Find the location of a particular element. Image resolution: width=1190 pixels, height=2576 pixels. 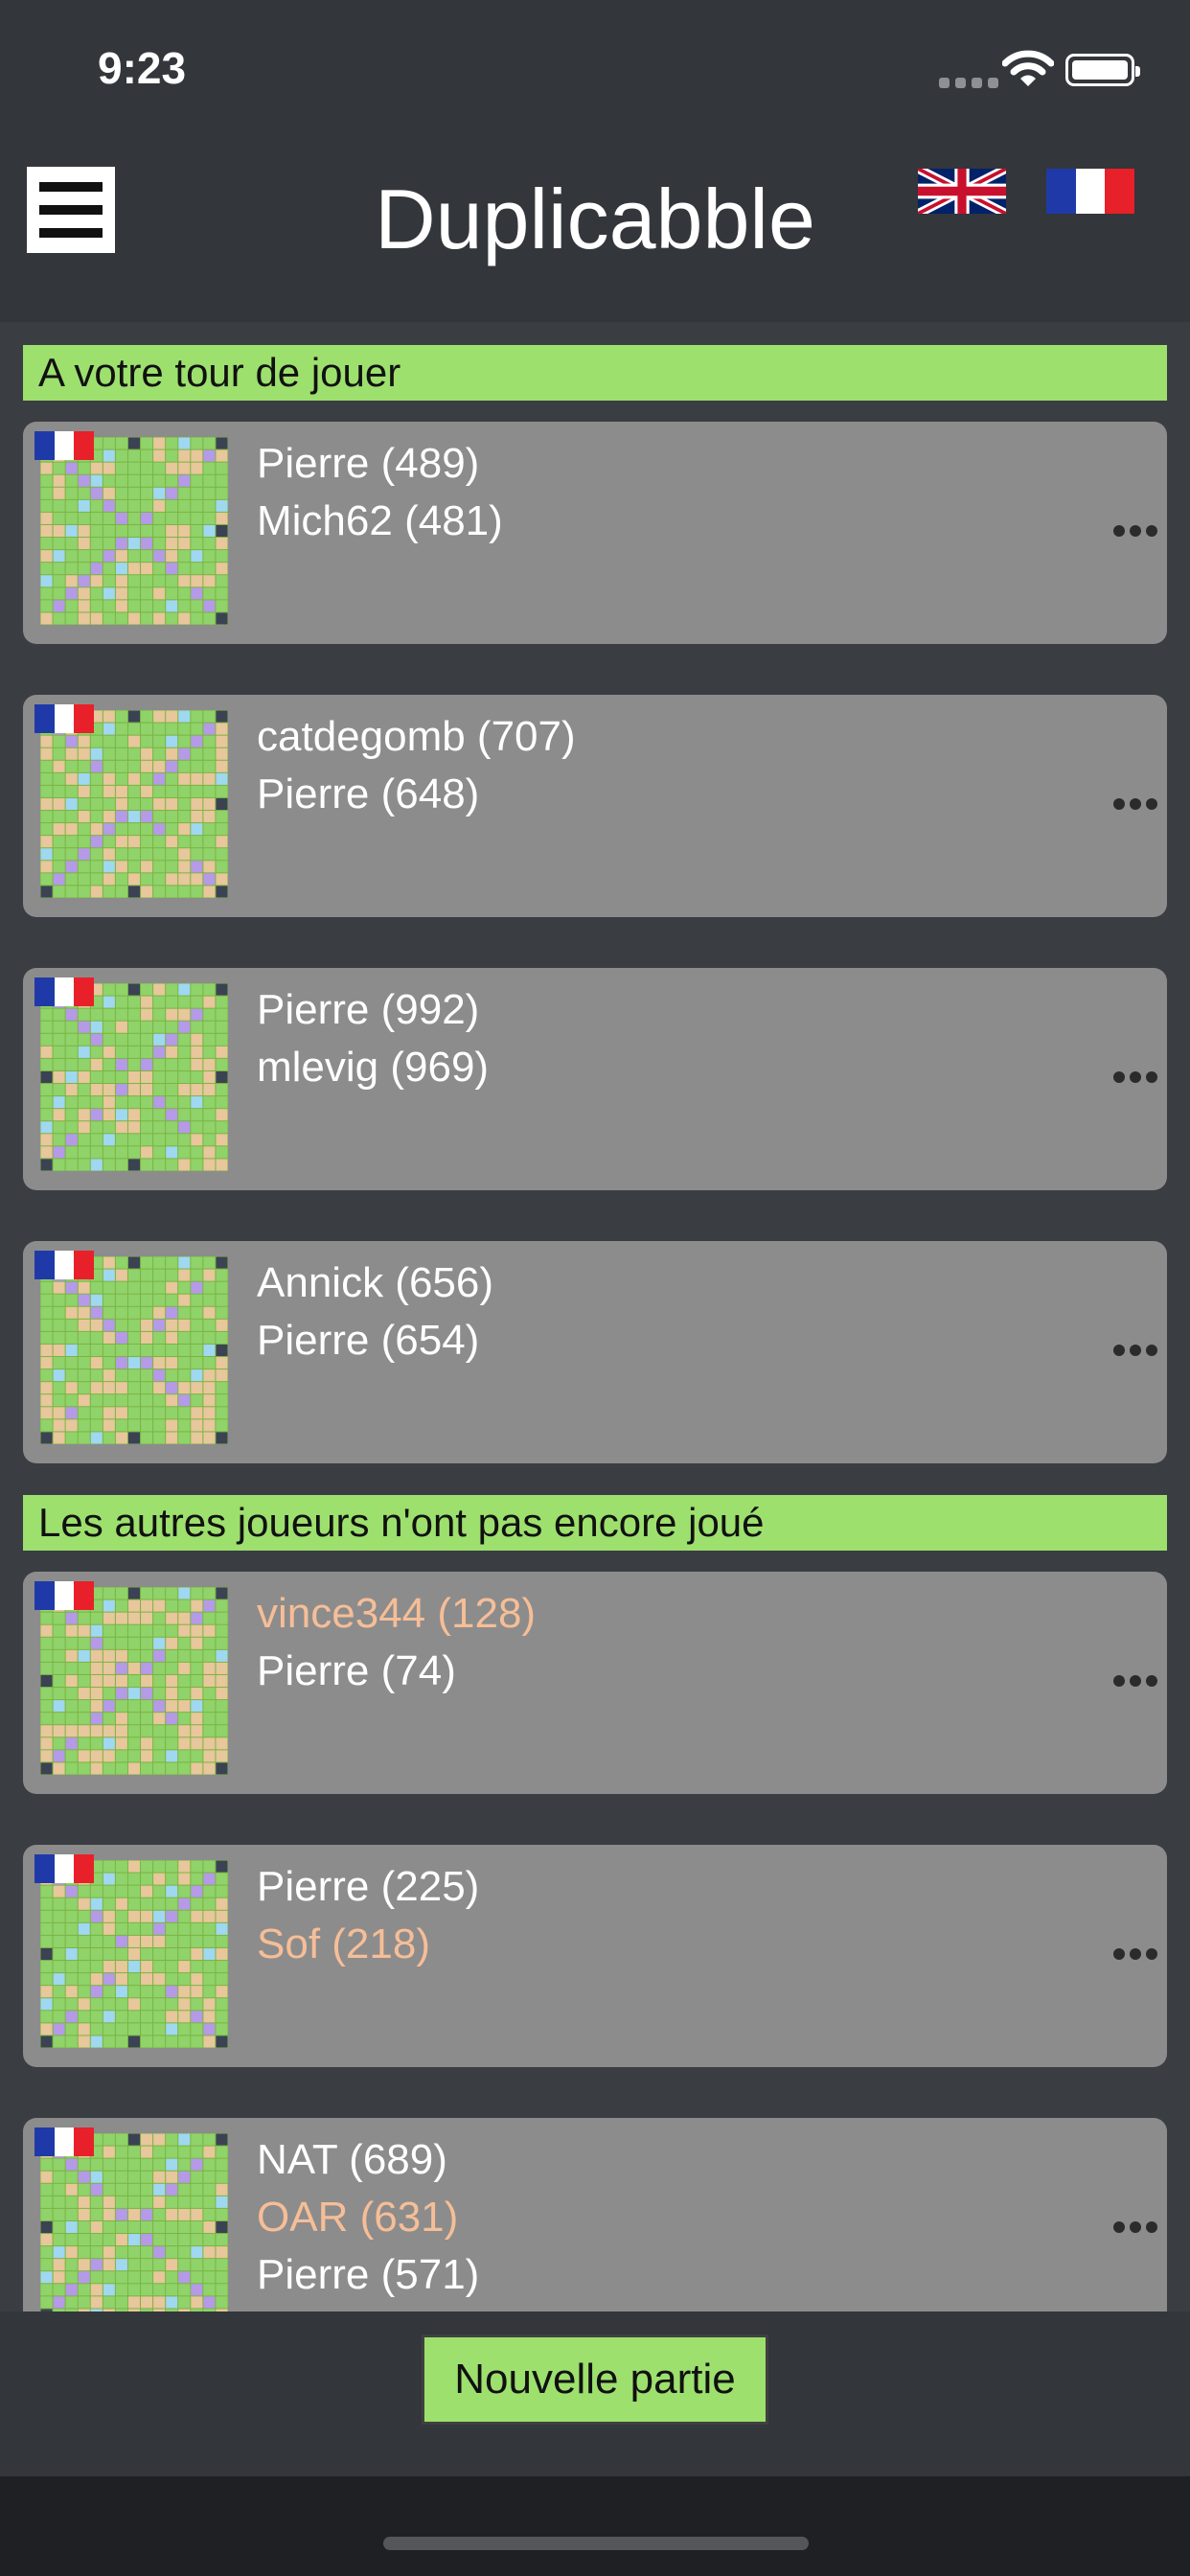

new-game-button: Nouvelle partie is located at coordinates (595, 2379).